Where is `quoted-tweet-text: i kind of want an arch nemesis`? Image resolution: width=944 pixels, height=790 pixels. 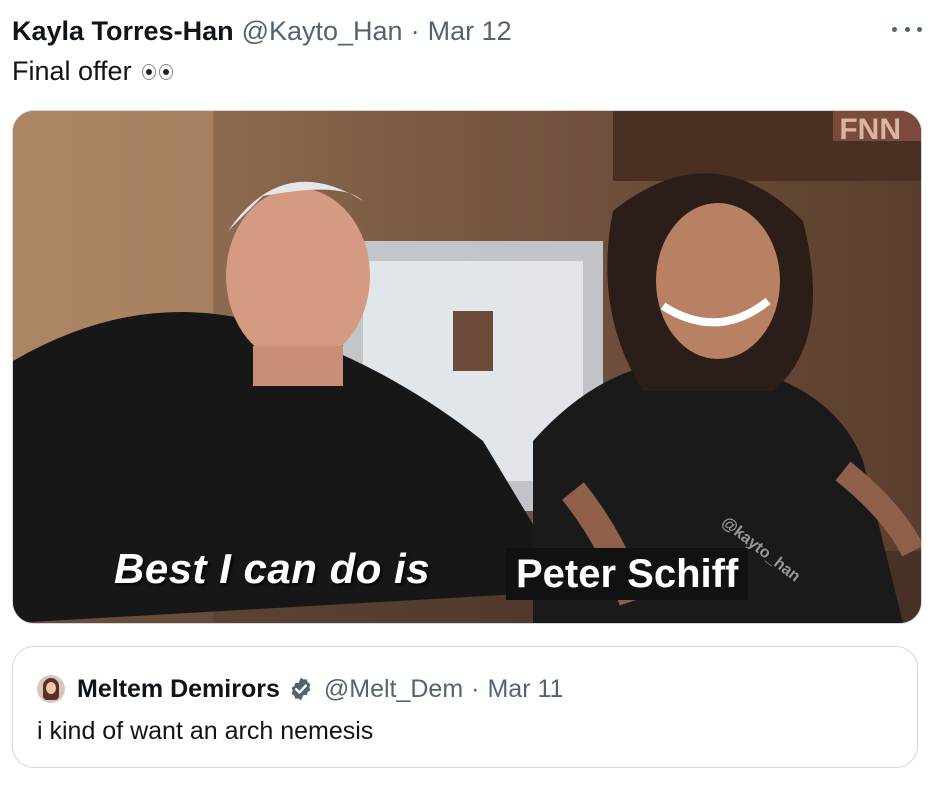 quoted-tweet-text: i kind of want an arch nemesis is located at coordinates (205, 731).